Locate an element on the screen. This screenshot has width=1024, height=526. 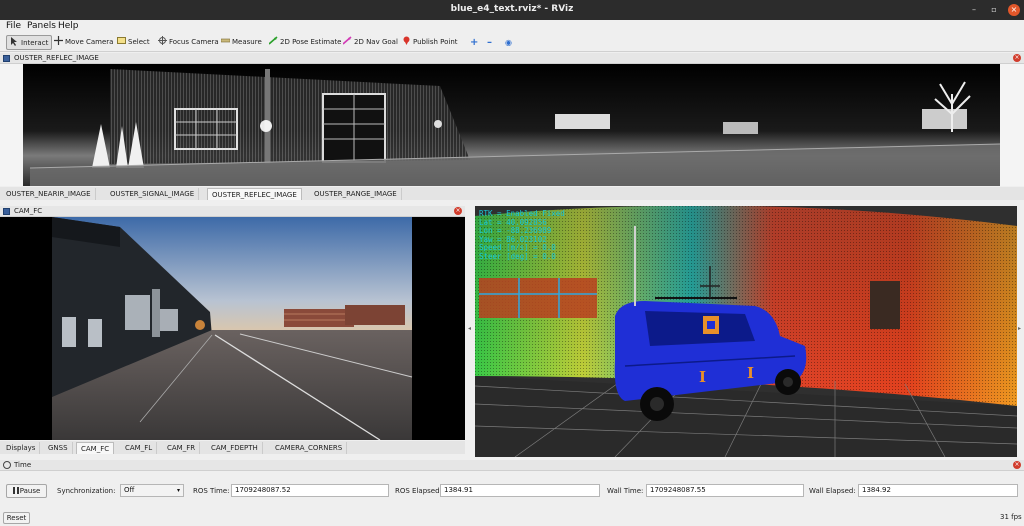
menu-help: Help is located at coordinates (68, 26).